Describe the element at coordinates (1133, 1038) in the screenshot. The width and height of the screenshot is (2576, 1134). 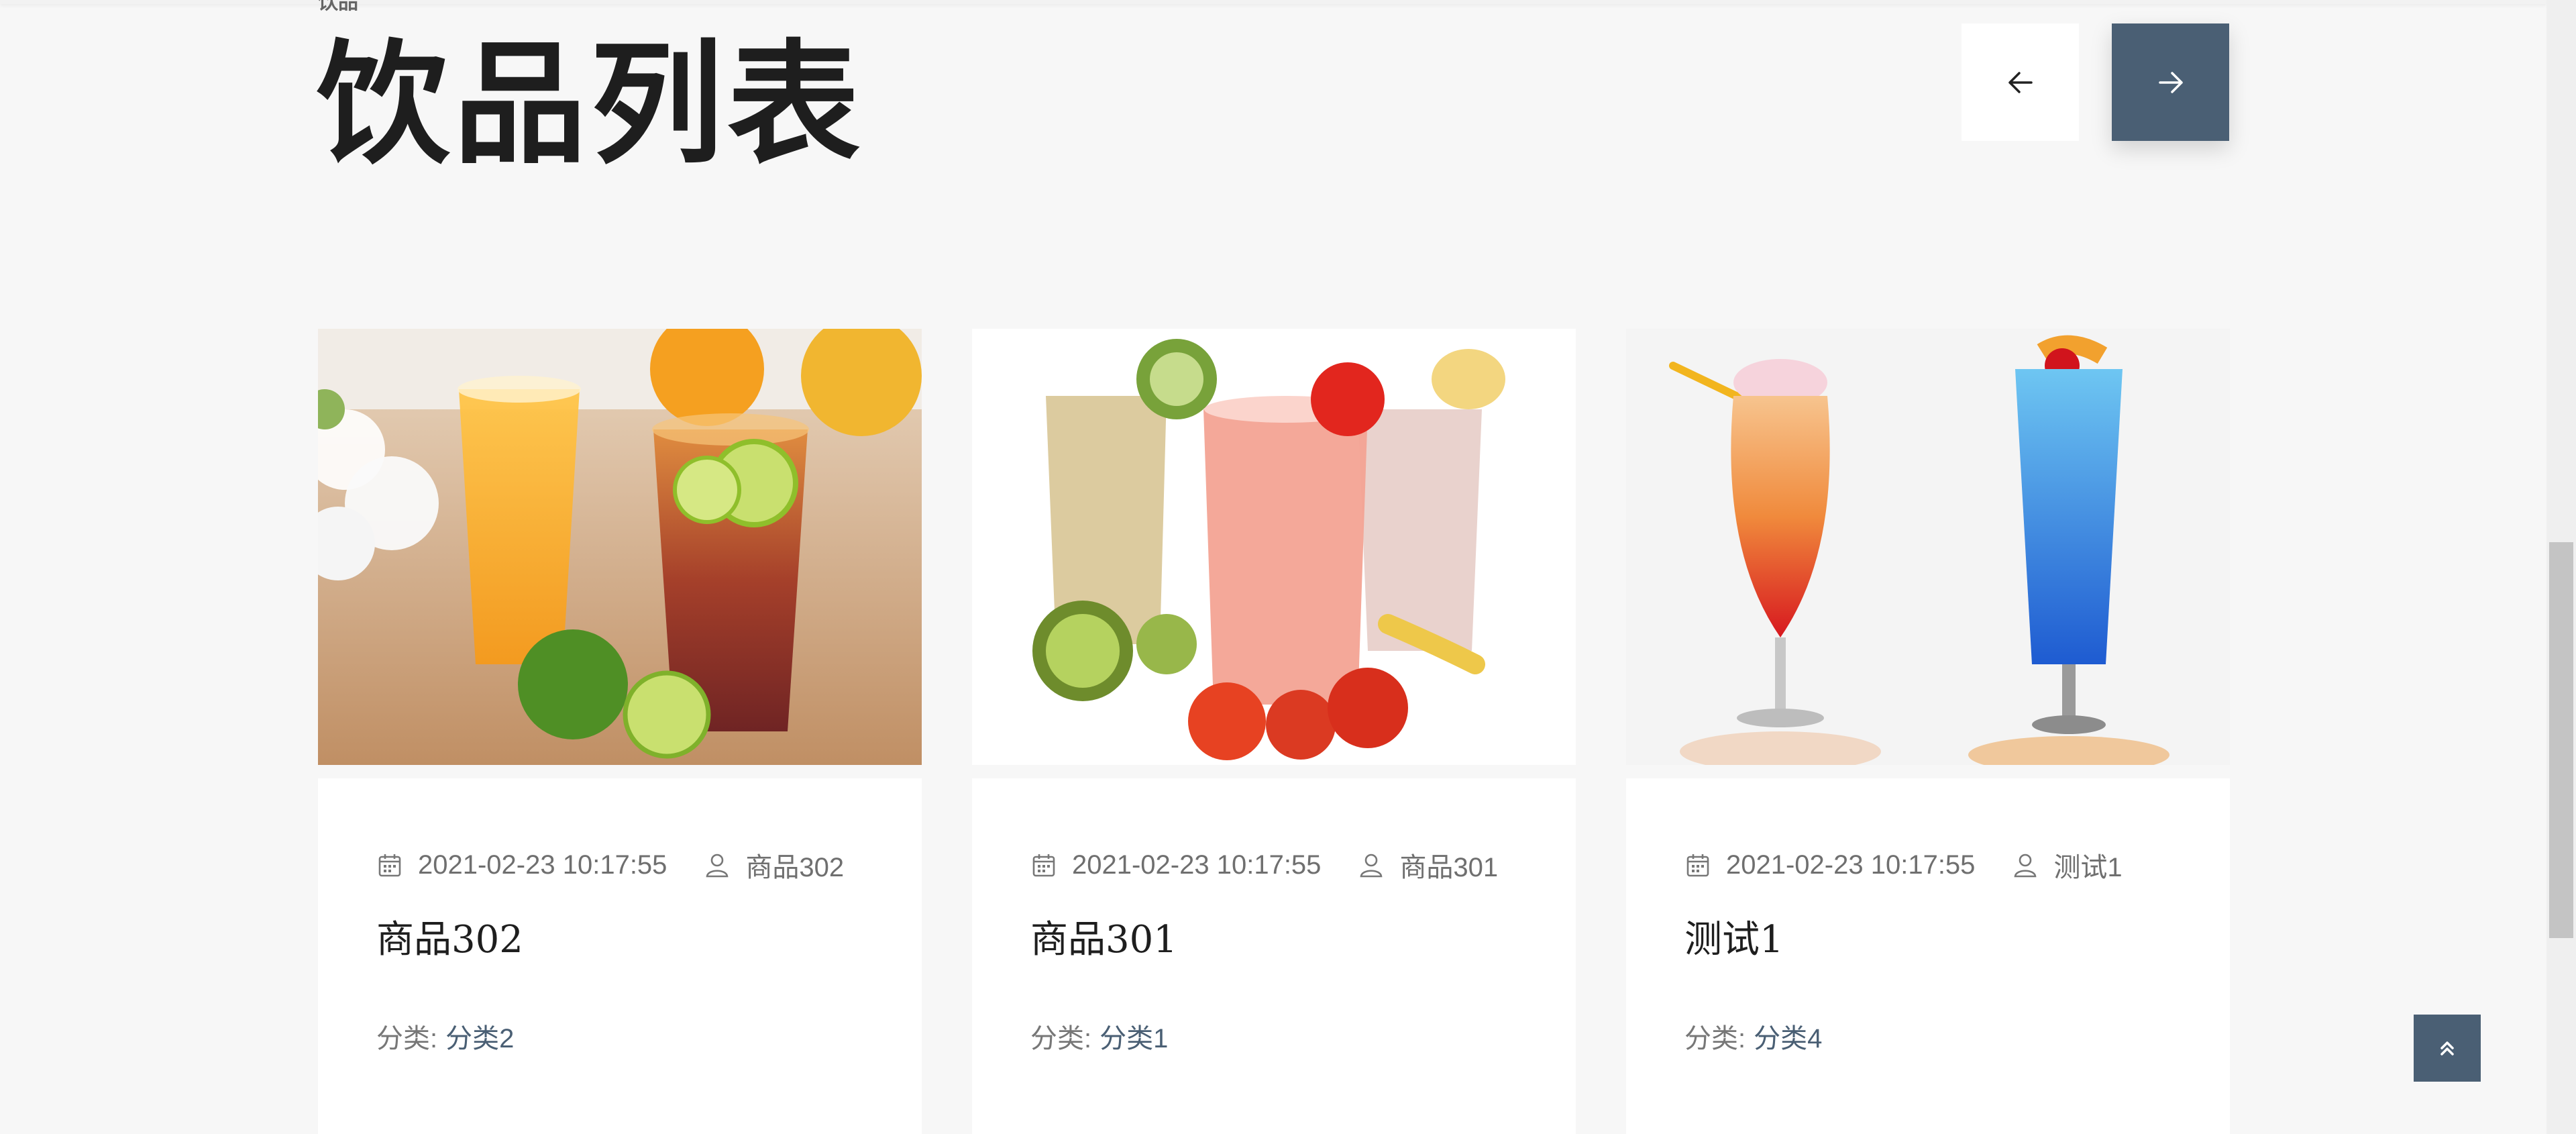
I see `category-link: 分类1` at that location.